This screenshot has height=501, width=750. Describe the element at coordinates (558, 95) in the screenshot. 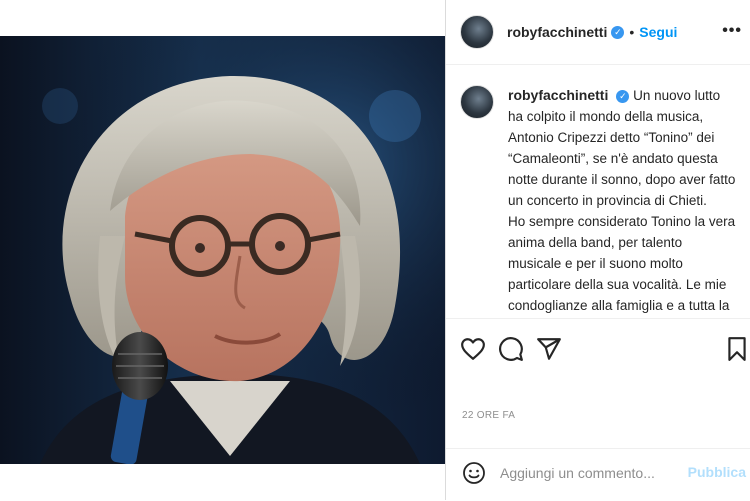

I see `caption-username-link: robyfacchinetti` at that location.